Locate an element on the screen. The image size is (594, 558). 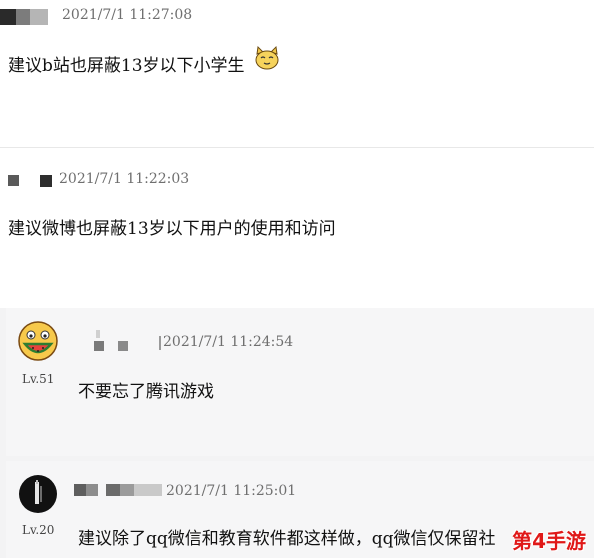
reply-timestamp: 2021/7/1 11:25:01 is located at coordinates (231, 491).